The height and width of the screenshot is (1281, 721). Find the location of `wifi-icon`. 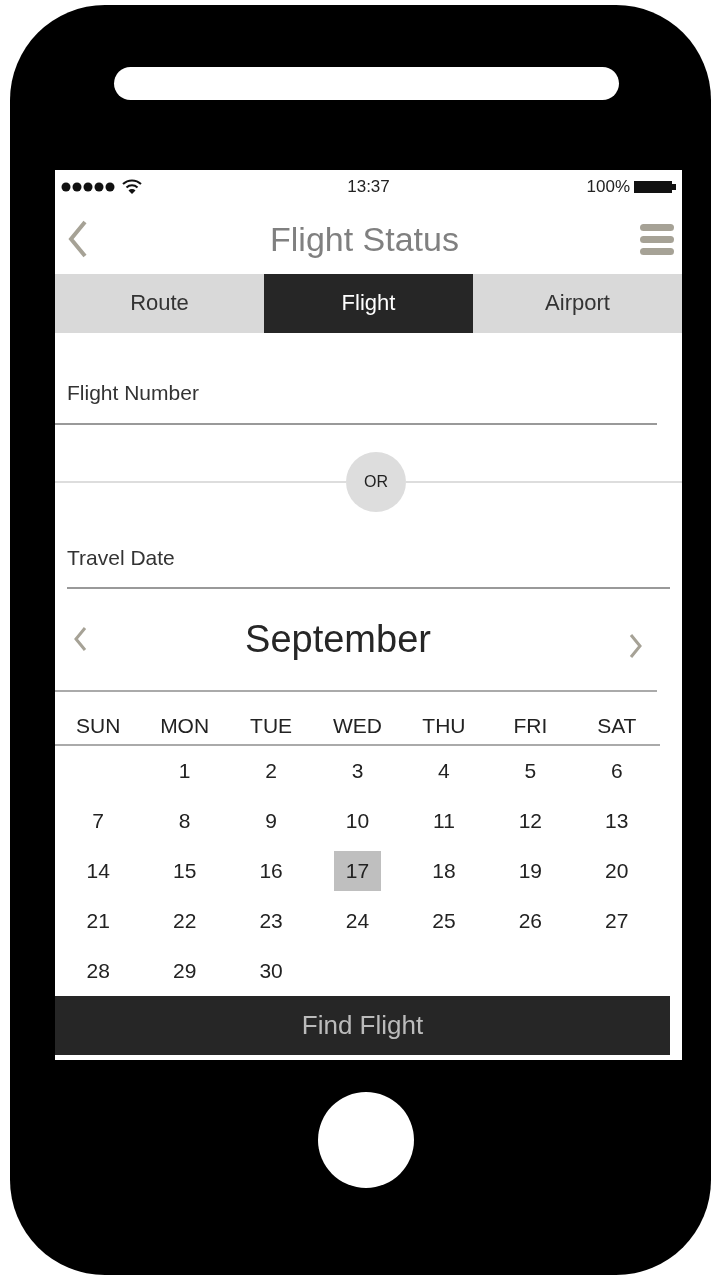

wifi-icon is located at coordinates (132, 187).